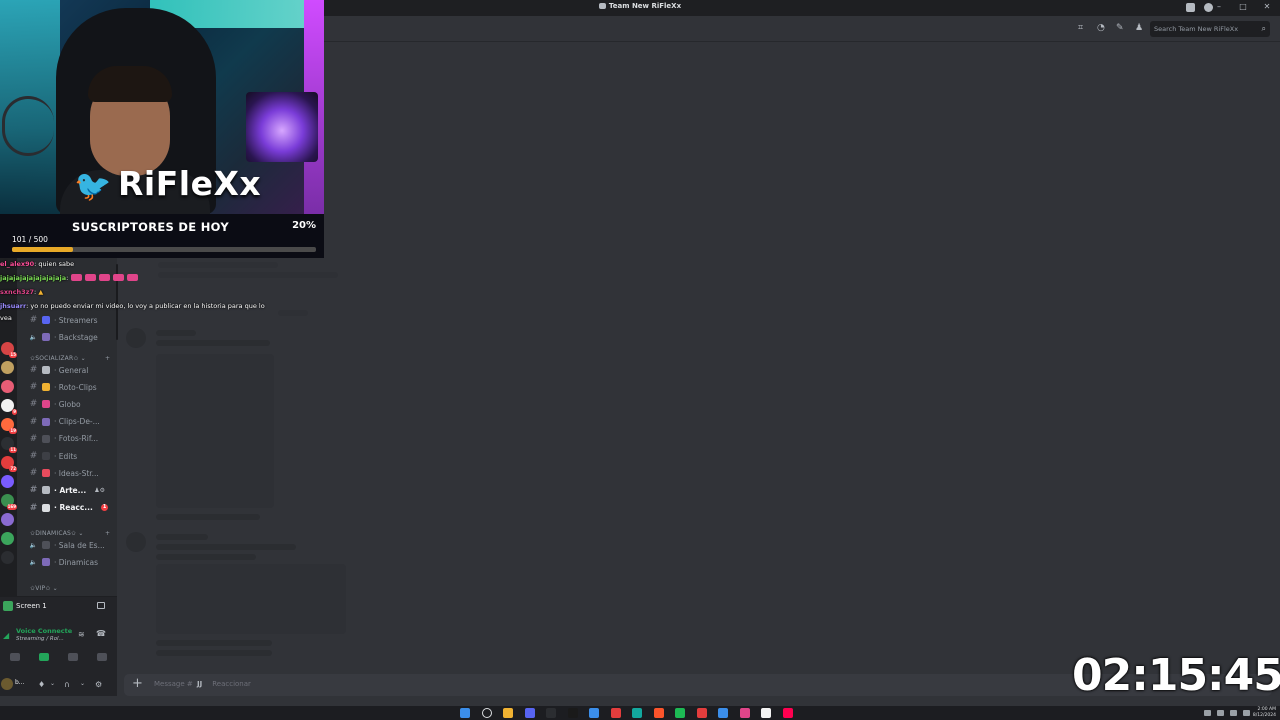 This screenshot has height=720, width=1280. What do you see at coordinates (1220, 713) in the screenshot?
I see `microphone-icon` at bounding box center [1220, 713].